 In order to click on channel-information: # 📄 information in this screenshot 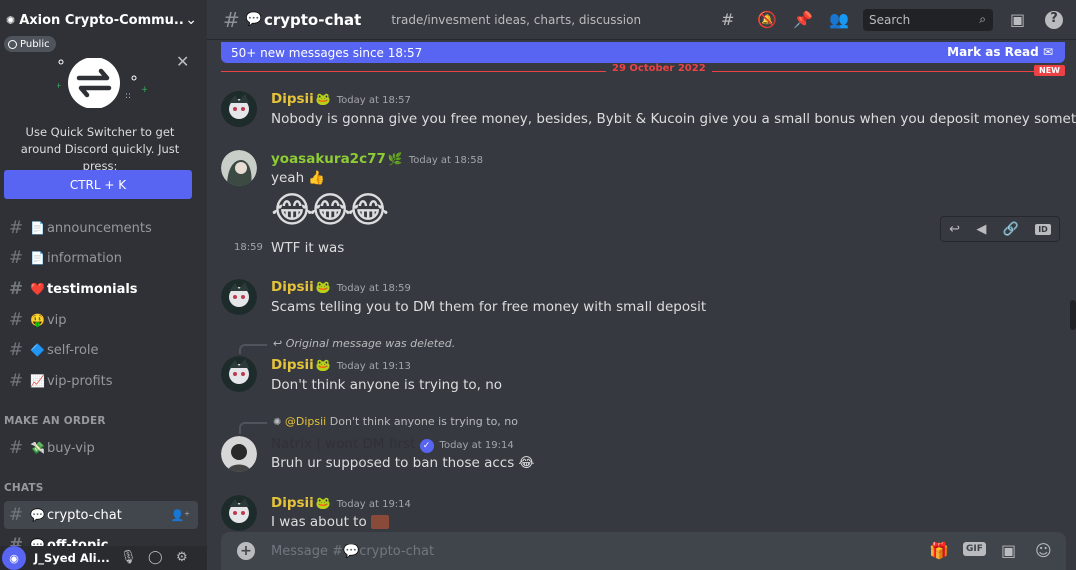, I will do `click(101, 258)`.